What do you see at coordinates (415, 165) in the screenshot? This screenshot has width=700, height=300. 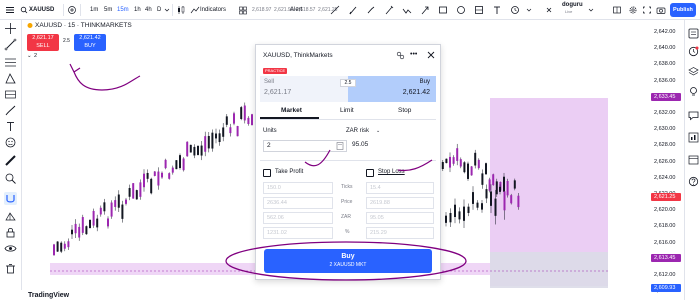 I see `checkmark-annotation-sl` at bounding box center [415, 165].